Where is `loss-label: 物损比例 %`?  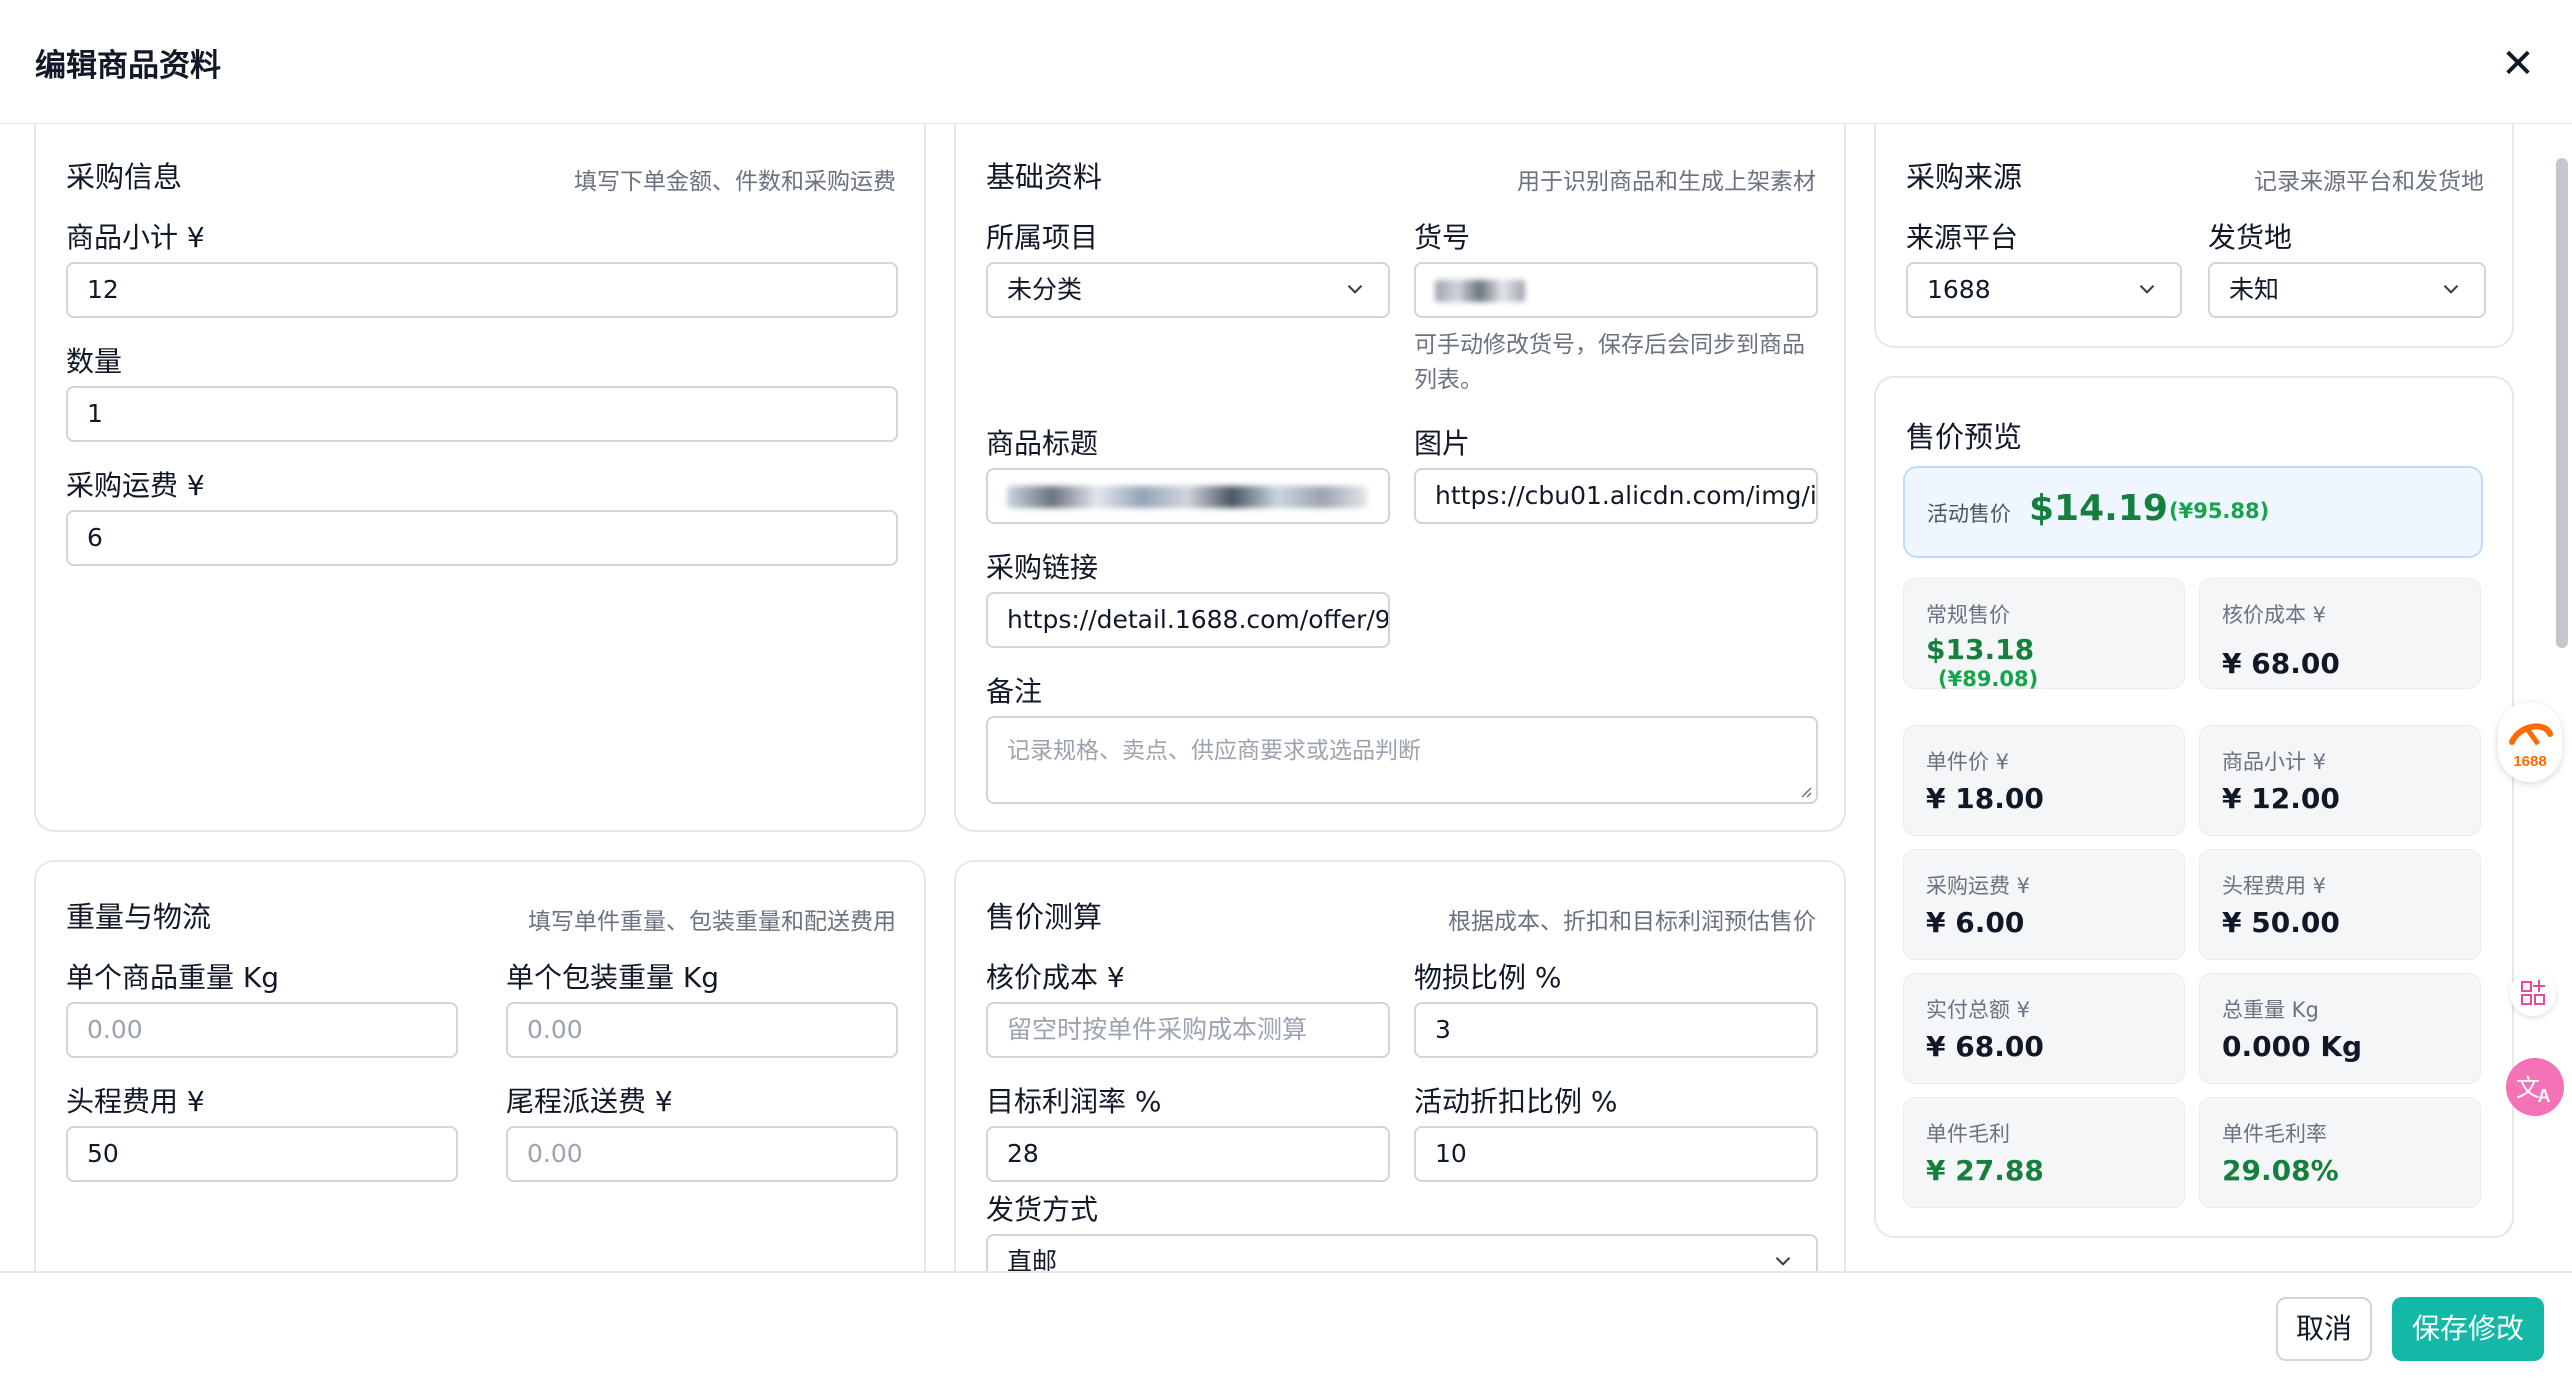
loss-label: 物损比例 % is located at coordinates (1488, 977).